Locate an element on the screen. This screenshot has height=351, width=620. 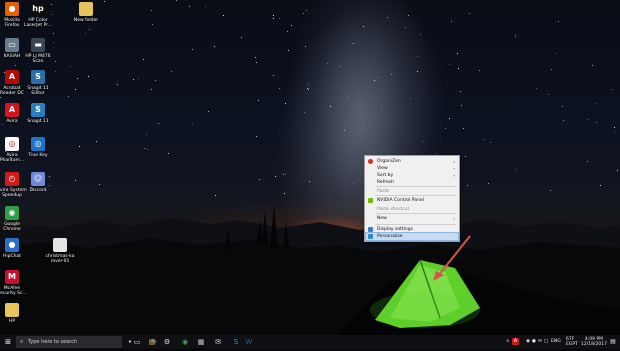
kasiah-computer-icon: ▭ is located at coordinates (12, 45).